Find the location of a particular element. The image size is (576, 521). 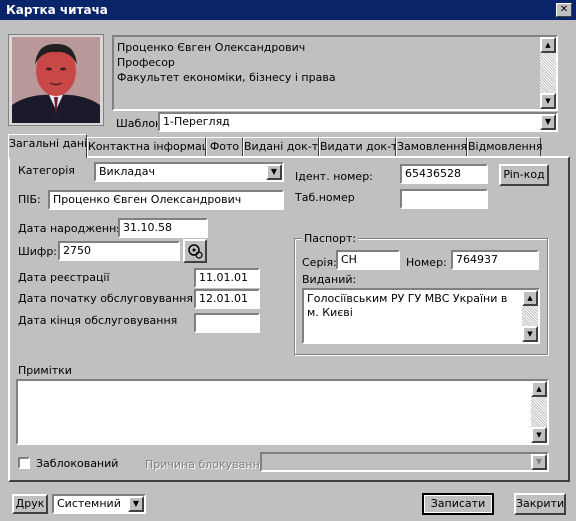

birth-date-value: 31.10.58 is located at coordinates (147, 227).